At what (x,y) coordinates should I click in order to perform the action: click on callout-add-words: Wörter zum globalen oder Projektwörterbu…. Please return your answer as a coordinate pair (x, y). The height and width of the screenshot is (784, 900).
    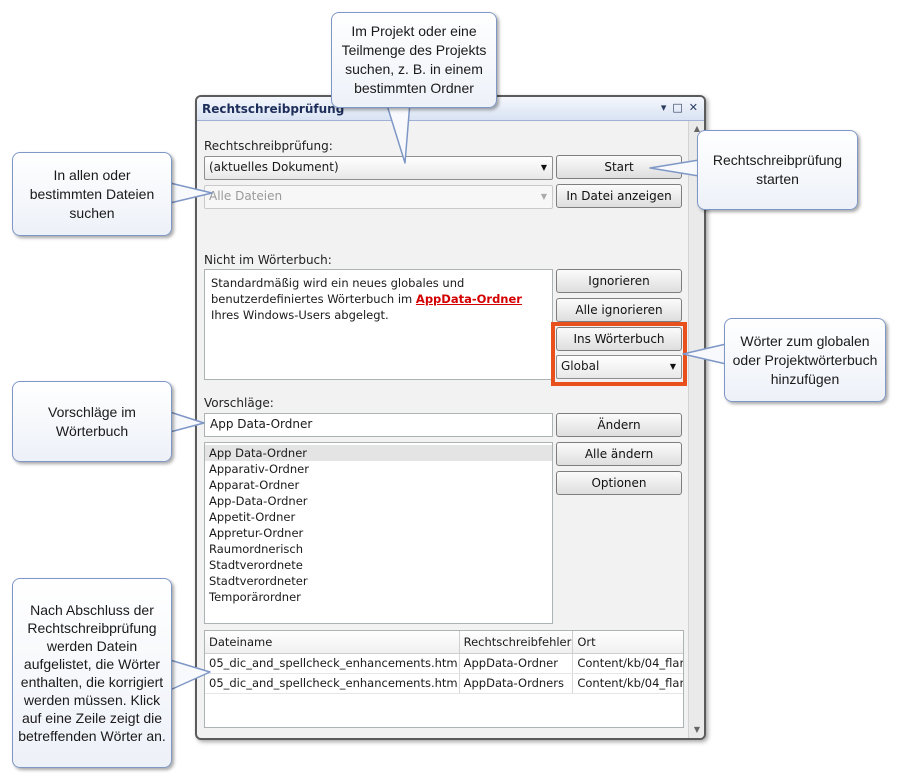
    Looking at the image, I should click on (805, 360).